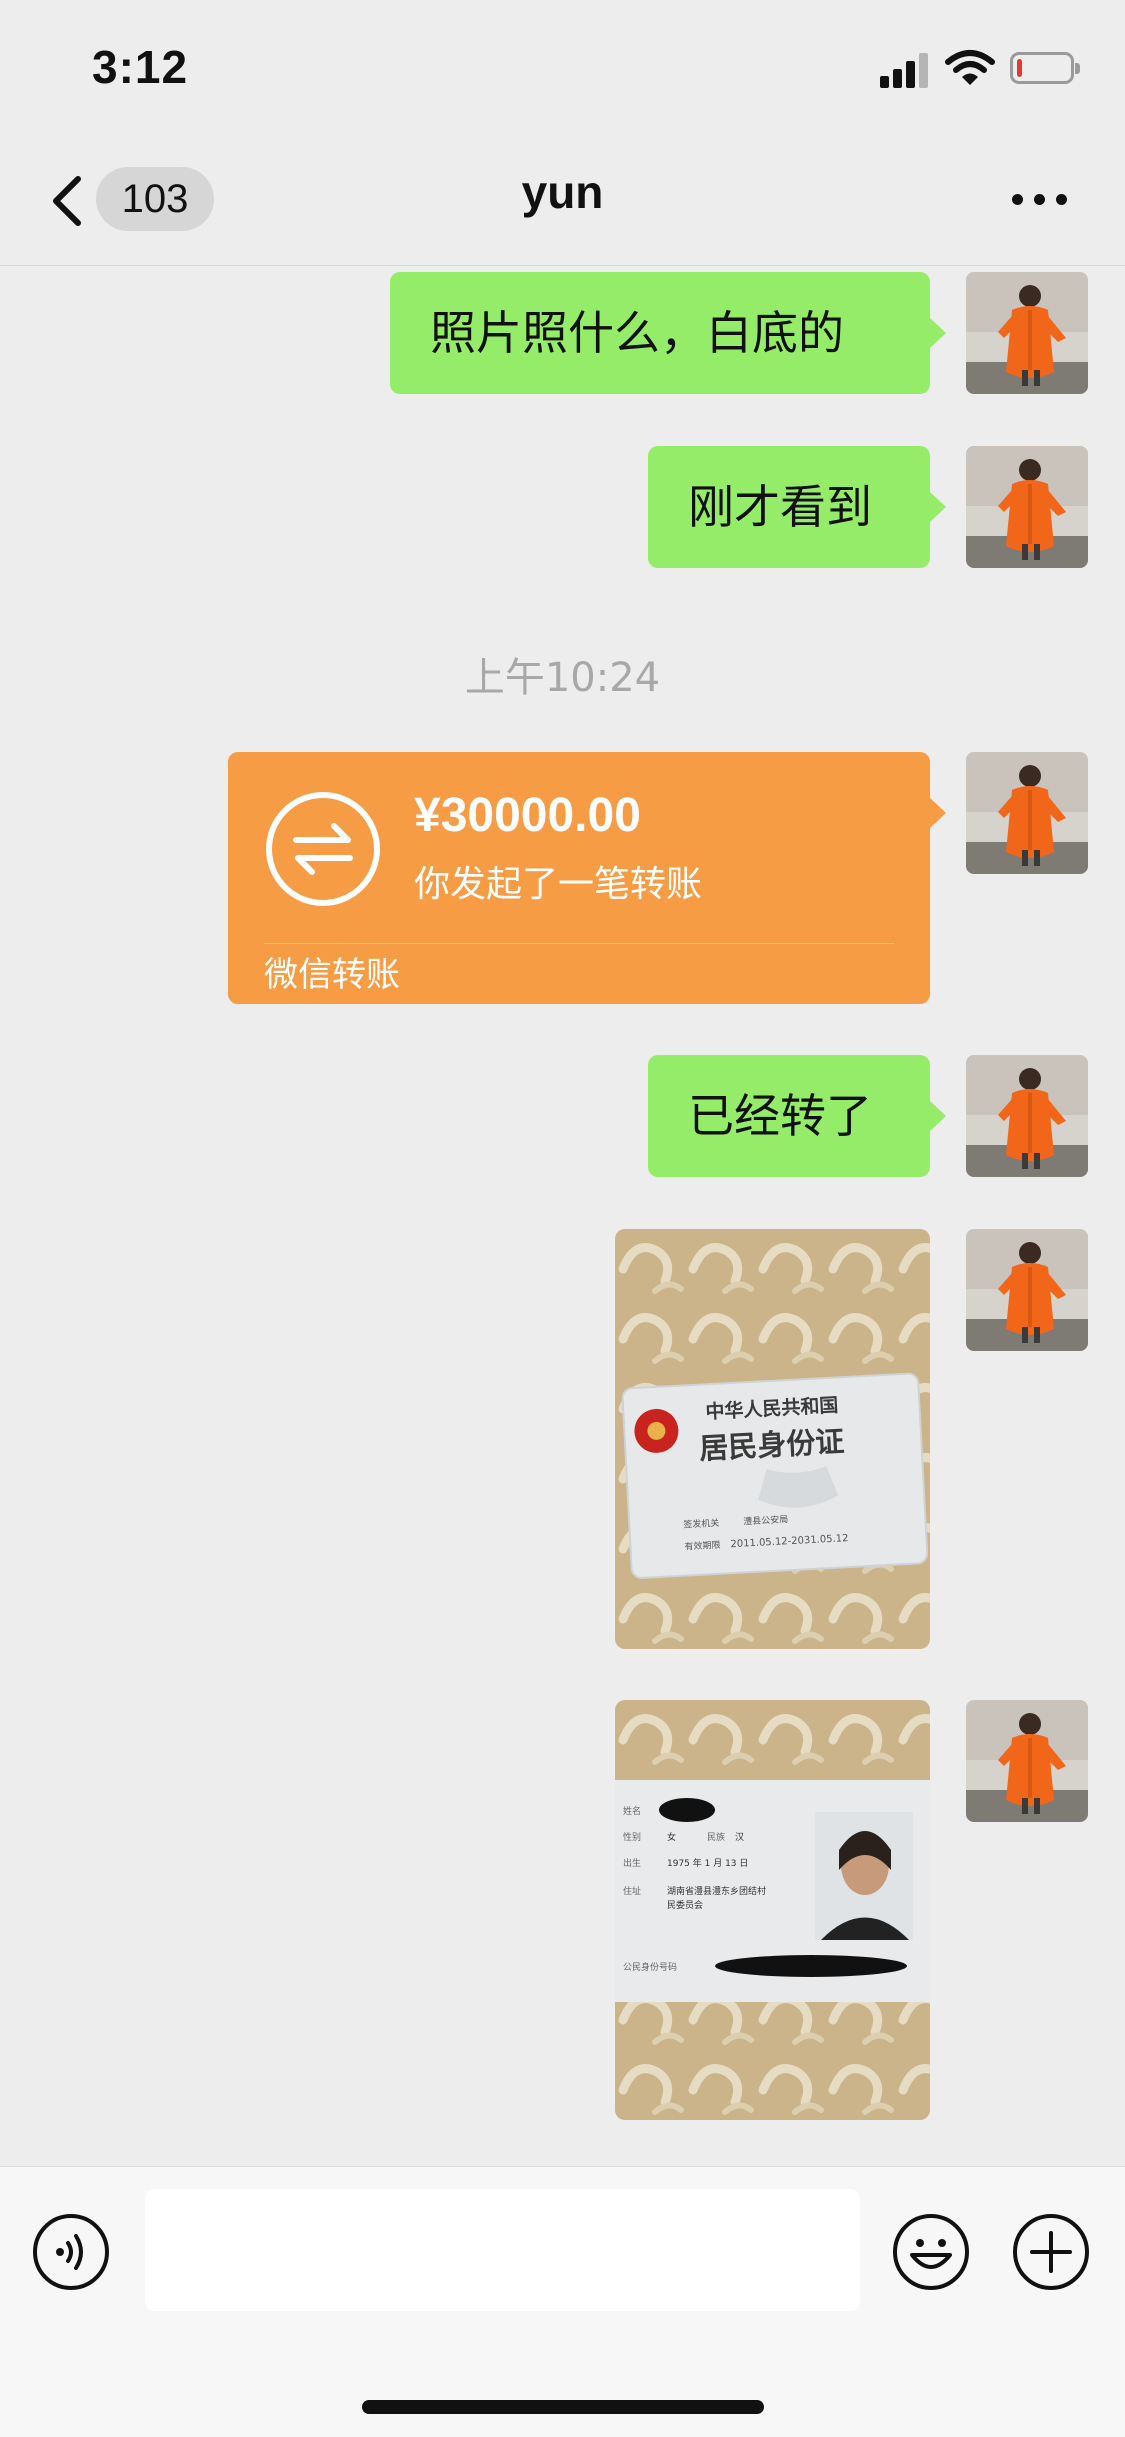  I want to click on input-bar, so click(562, 2301).